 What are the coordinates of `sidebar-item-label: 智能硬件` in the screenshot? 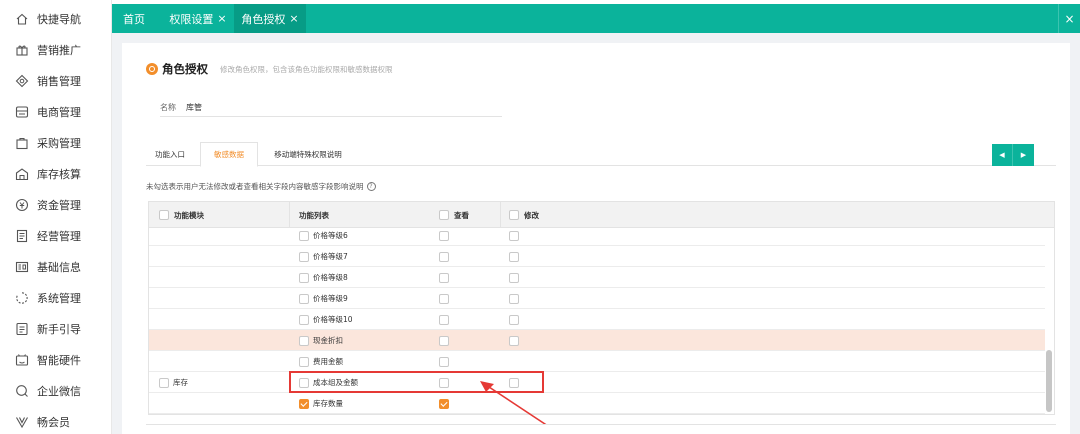 It's located at (59, 360).